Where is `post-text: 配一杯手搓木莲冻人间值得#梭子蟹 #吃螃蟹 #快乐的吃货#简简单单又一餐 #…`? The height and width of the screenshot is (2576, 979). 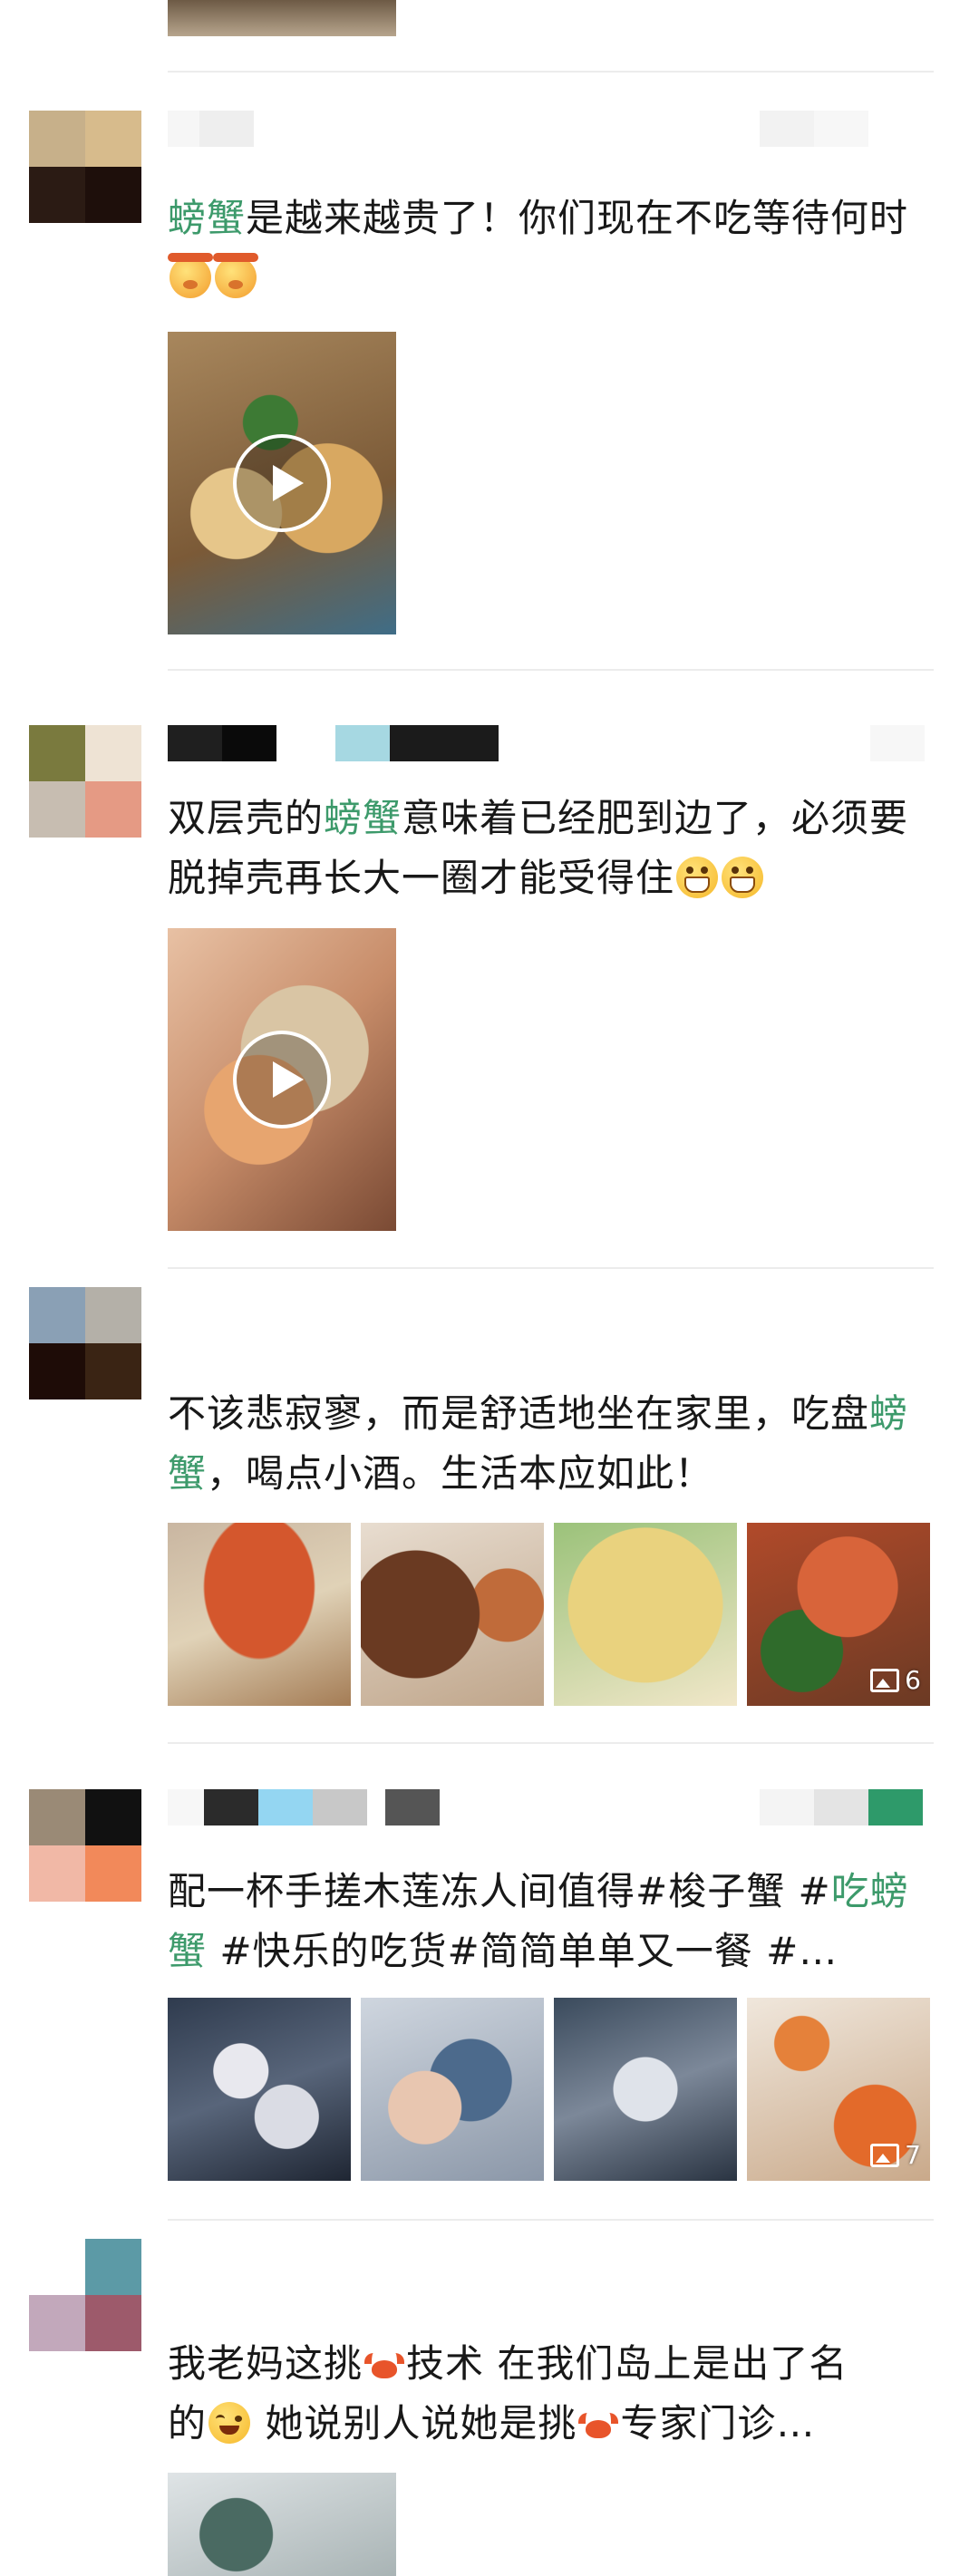
post-text: 配一杯手搓木莲冻人间值得#梭子蟹 #吃螃蟹 #快乐的吃货#简简单单又一餐 #… is located at coordinates (548, 1921).